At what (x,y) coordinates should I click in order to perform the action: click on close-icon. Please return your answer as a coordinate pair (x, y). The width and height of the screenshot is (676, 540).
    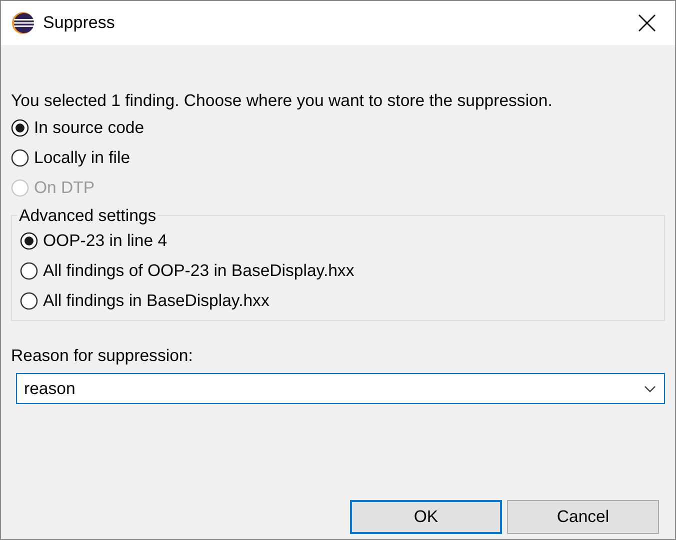
    Looking at the image, I should click on (647, 23).